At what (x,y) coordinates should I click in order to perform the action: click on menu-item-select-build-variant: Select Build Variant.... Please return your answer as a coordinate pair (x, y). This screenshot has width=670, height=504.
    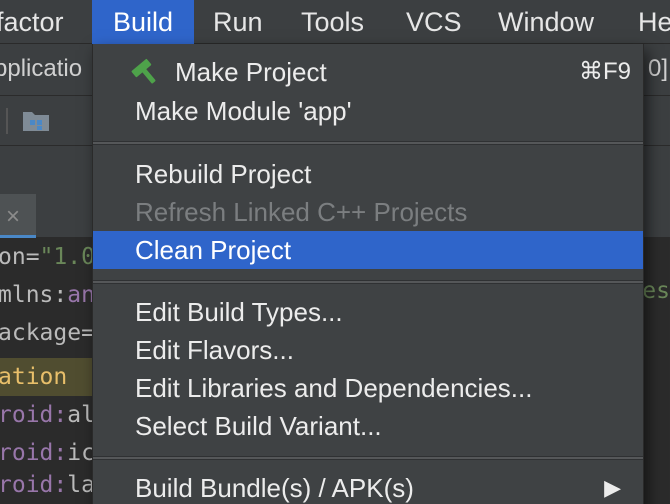
    Looking at the image, I should click on (368, 426).